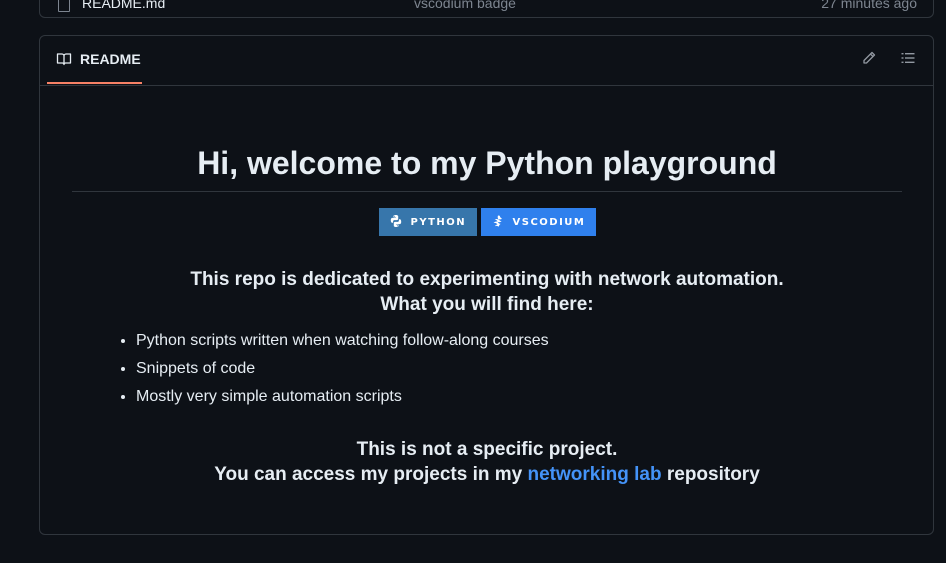  I want to click on python-badge-label: PYTHON, so click(438, 222).